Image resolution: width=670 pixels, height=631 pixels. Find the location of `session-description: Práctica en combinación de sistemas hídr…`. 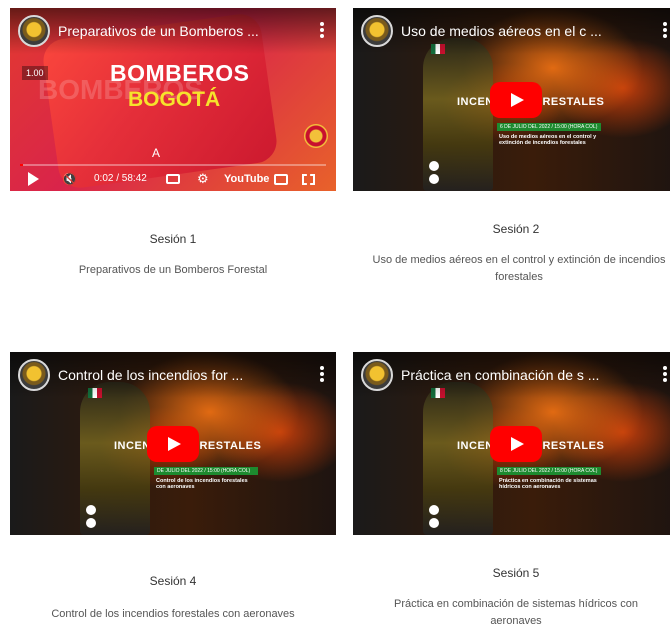

session-description: Práctica en combinación de sistemas hídr… is located at coordinates (516, 612).